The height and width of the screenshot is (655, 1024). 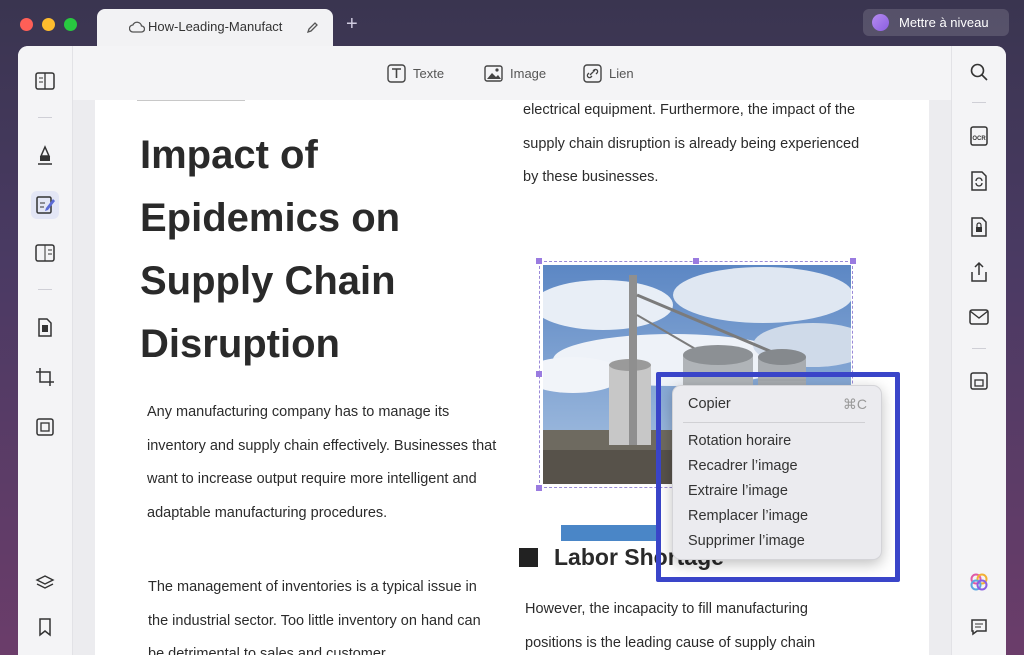 I want to click on add-link-button: Lien, so click(x=608, y=73).